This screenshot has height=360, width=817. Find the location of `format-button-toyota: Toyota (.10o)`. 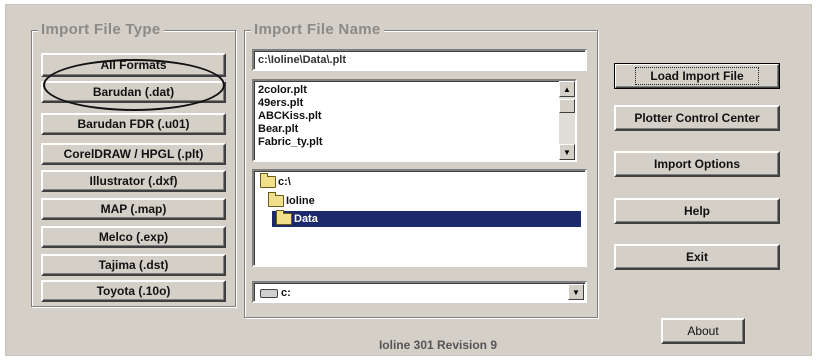

format-button-toyota: Toyota (.10o) is located at coordinates (133, 291).